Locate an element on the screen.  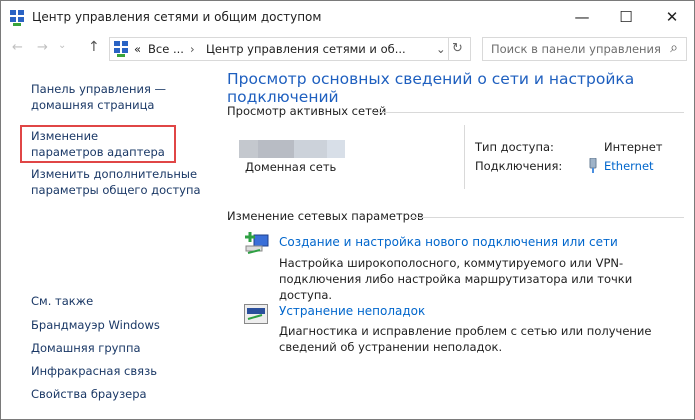
network-name-blurred is located at coordinates (292, 149).